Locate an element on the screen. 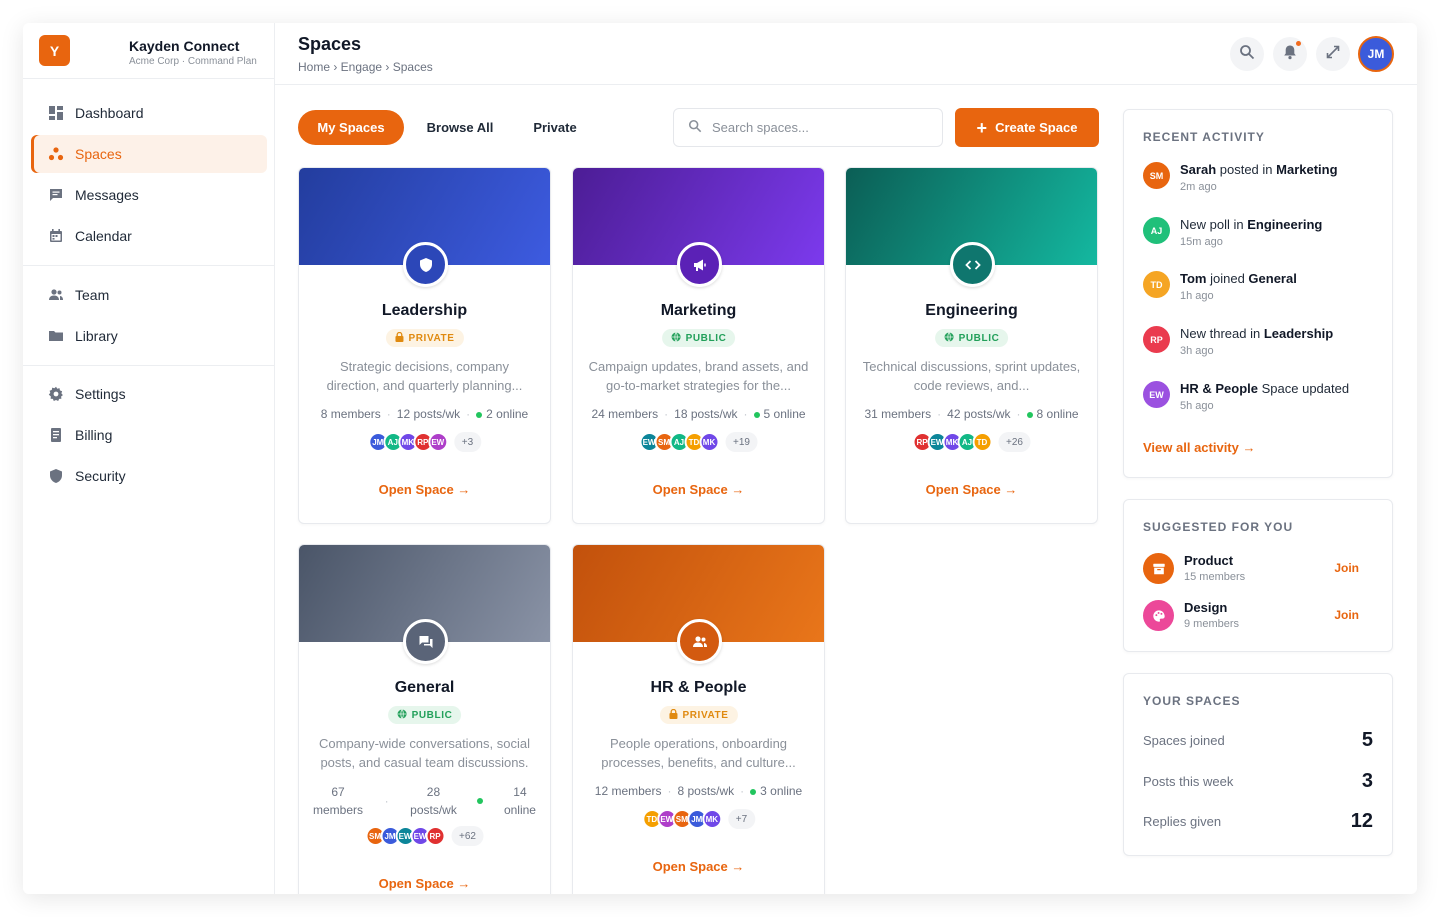 This screenshot has height=917, width=1440. top-header: Spaces Home › Engage › Spaces JM is located at coordinates (846, 54).